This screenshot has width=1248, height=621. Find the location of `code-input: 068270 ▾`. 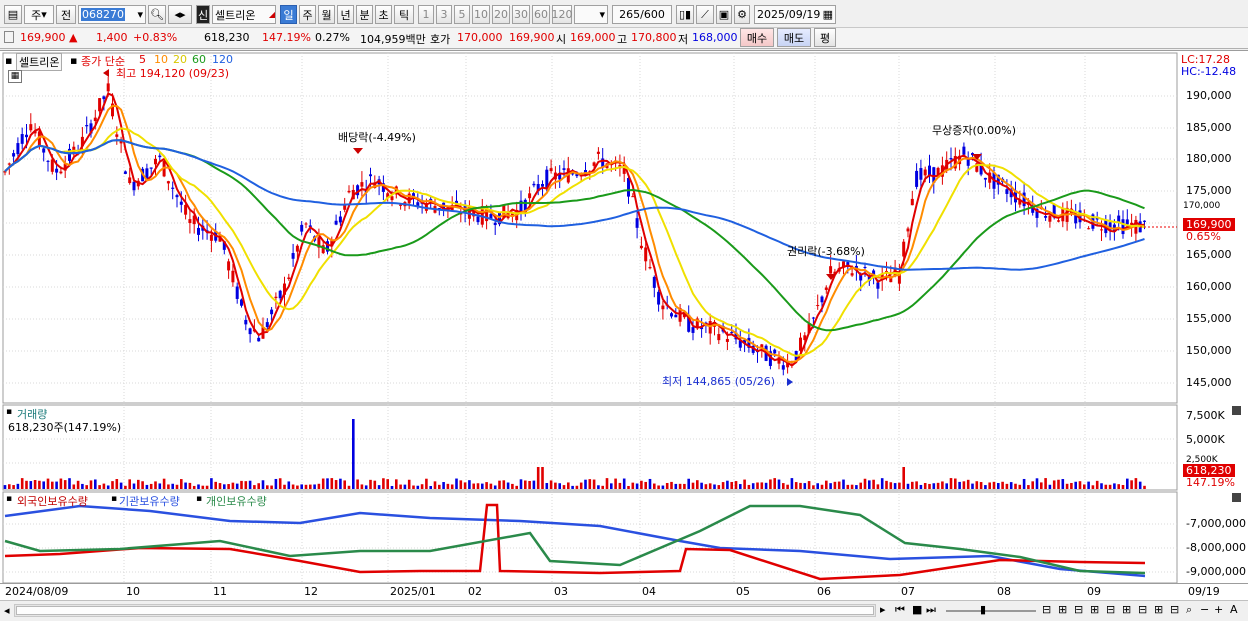

code-input: 068270 ▾ is located at coordinates (112, 14).